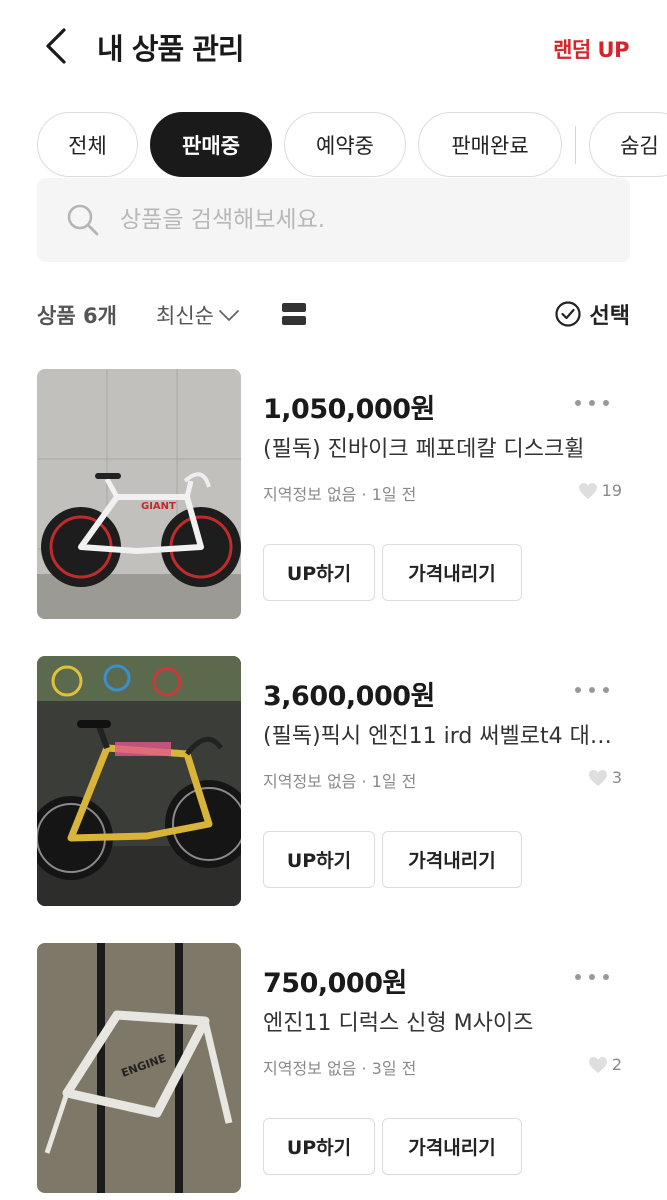 The height and width of the screenshot is (1200, 667). What do you see at coordinates (600, 490) in the screenshot?
I see `like-count: 19` at bounding box center [600, 490].